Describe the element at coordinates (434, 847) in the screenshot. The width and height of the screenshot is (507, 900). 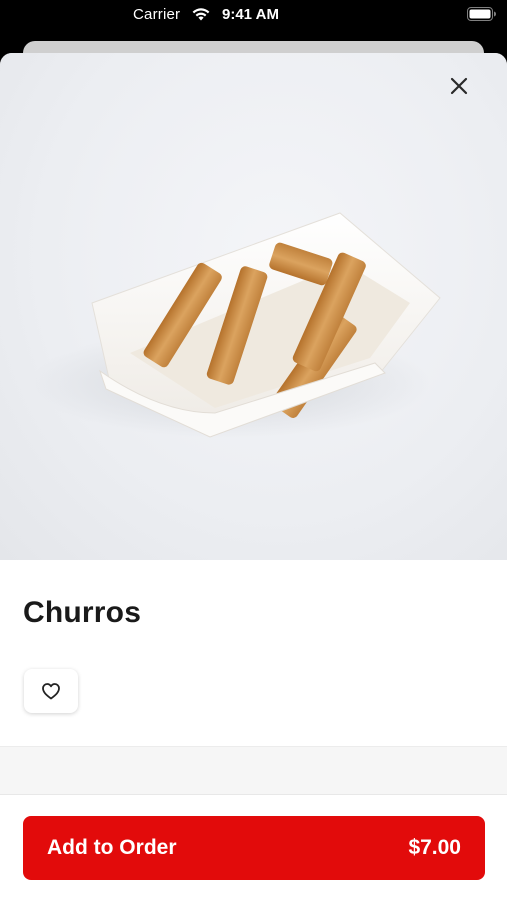
I see `price-label: $7.00` at that location.